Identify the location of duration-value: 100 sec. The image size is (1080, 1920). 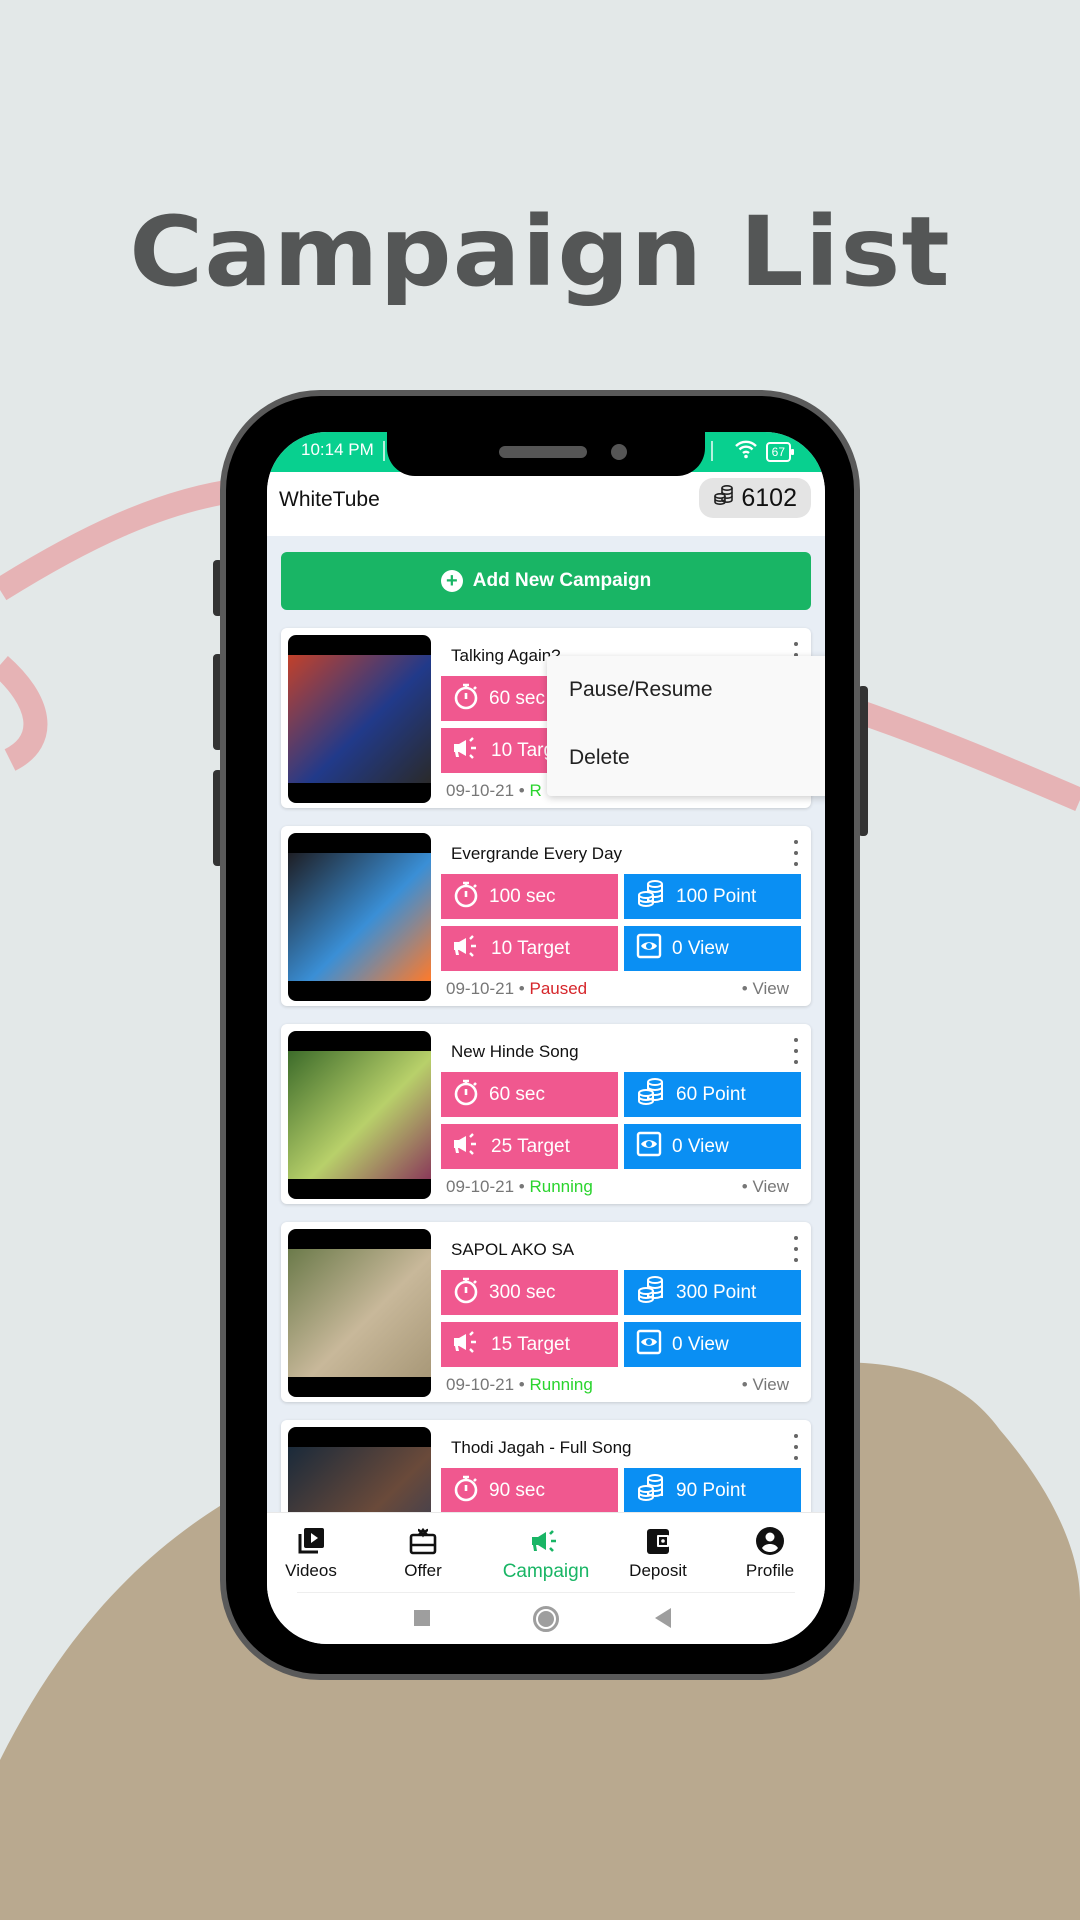
(522, 896).